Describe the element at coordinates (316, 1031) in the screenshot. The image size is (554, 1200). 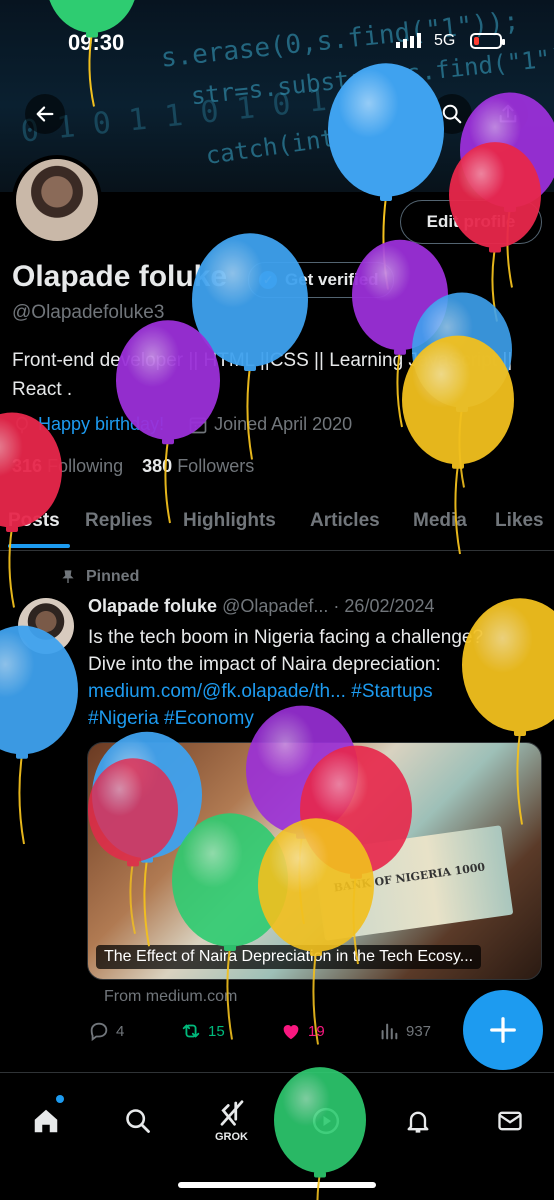
I see `like-count: 19` at that location.